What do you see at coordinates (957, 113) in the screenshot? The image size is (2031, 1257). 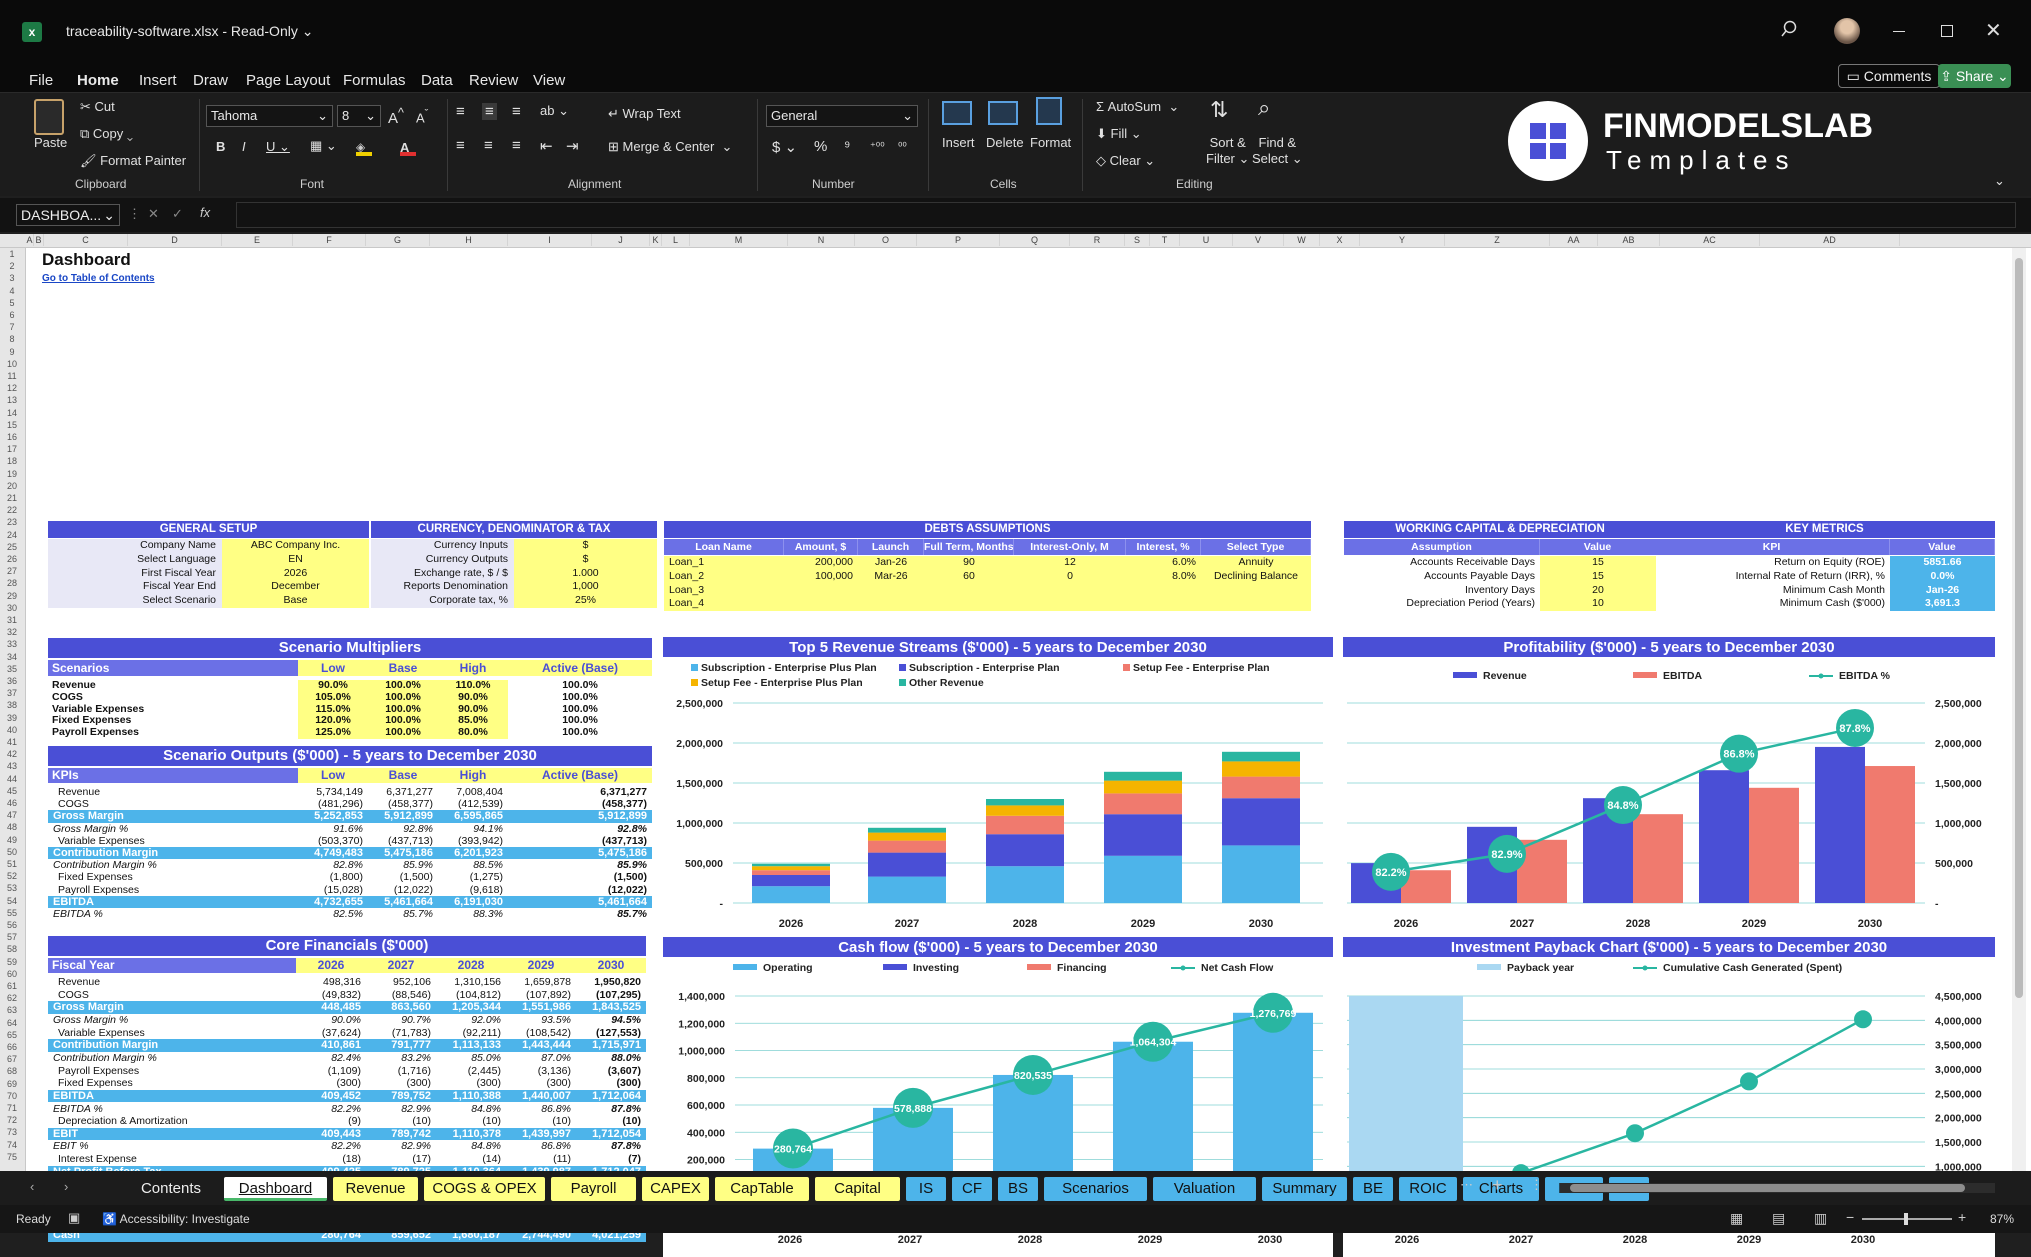 I see `insert-cells-icon` at bounding box center [957, 113].